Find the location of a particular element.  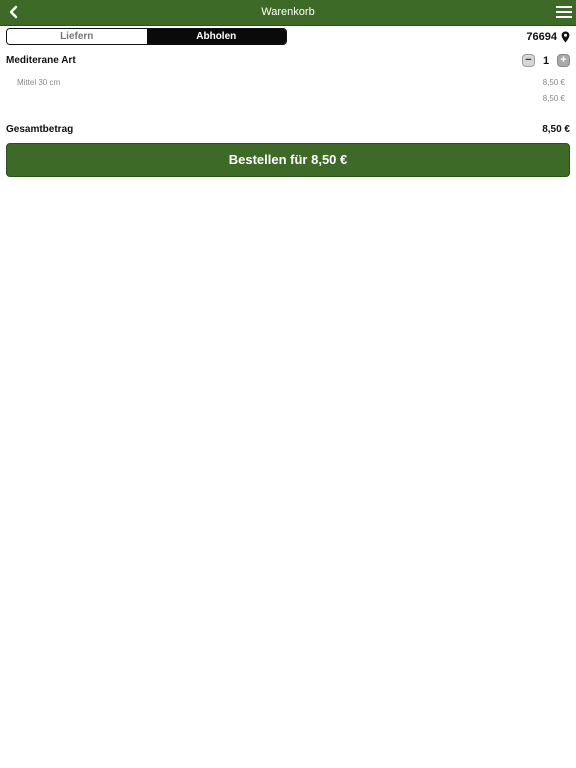

page-title: Warenkorb is located at coordinates (288, 12).